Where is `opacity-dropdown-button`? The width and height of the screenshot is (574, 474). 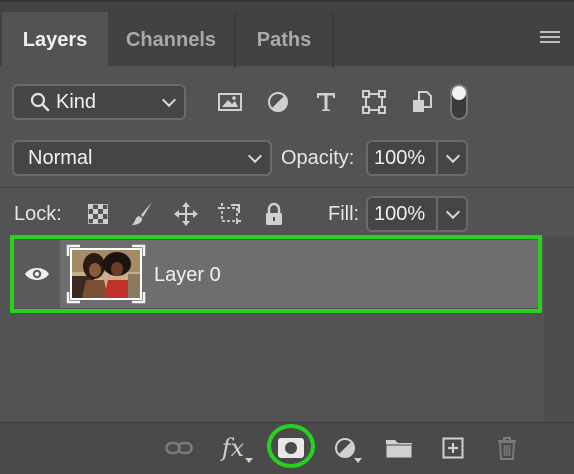 opacity-dropdown-button is located at coordinates (453, 158).